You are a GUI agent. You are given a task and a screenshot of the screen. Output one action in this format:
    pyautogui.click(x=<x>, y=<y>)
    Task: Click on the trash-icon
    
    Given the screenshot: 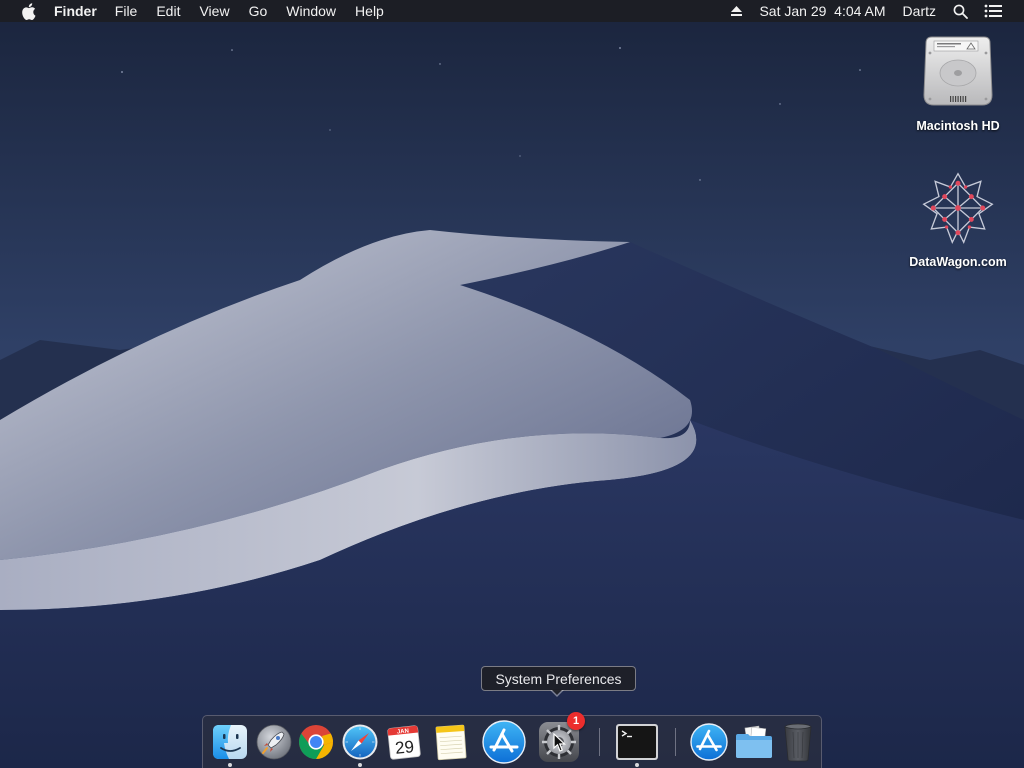 What is the action you would take?
    pyautogui.click(x=798, y=742)
    